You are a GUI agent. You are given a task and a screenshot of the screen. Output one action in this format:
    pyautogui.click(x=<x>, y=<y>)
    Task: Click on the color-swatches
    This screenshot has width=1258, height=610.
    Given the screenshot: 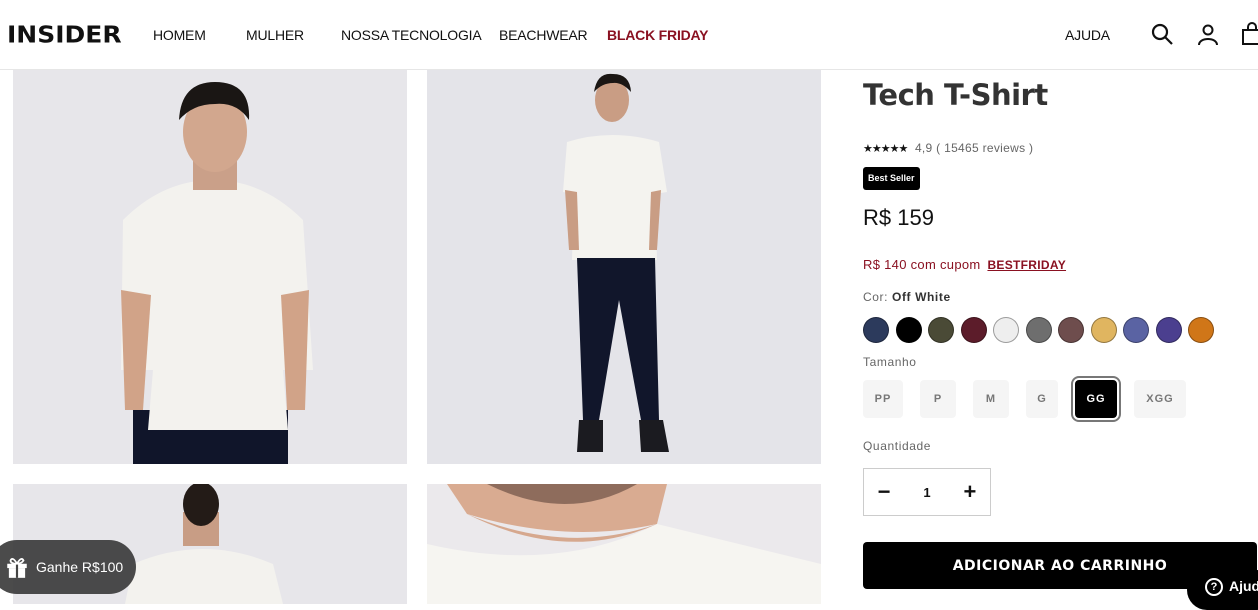 What is the action you would take?
    pyautogui.click(x=1038, y=330)
    